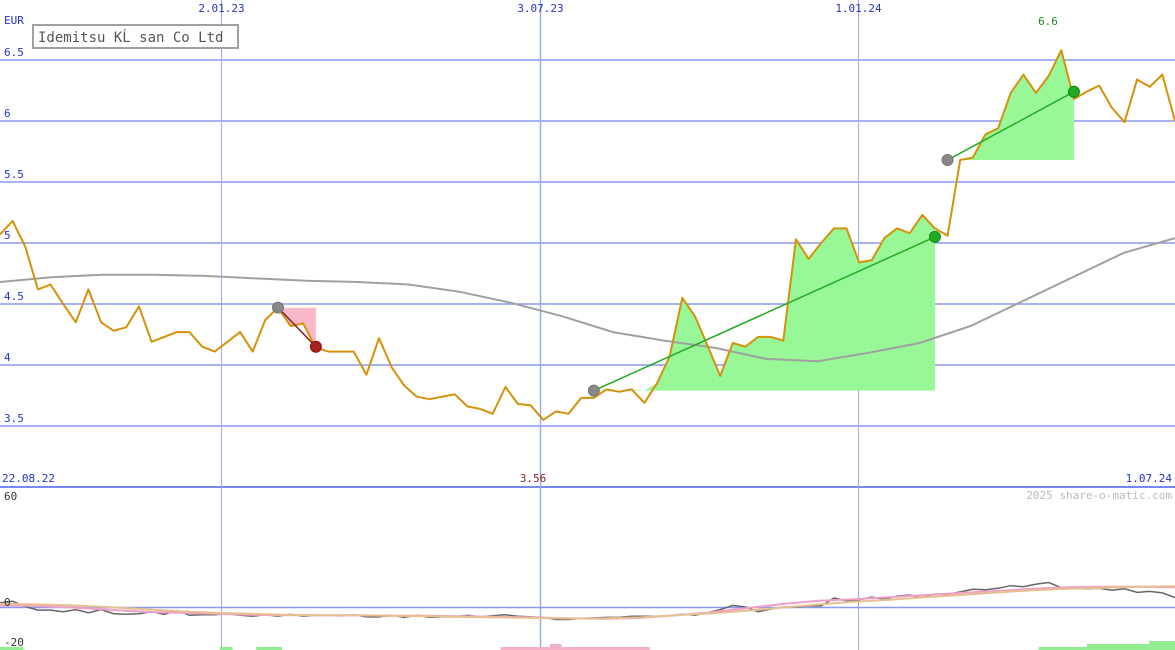 The width and height of the screenshot is (1175, 650). I want to click on price-tick-label: 6, so click(7, 113).